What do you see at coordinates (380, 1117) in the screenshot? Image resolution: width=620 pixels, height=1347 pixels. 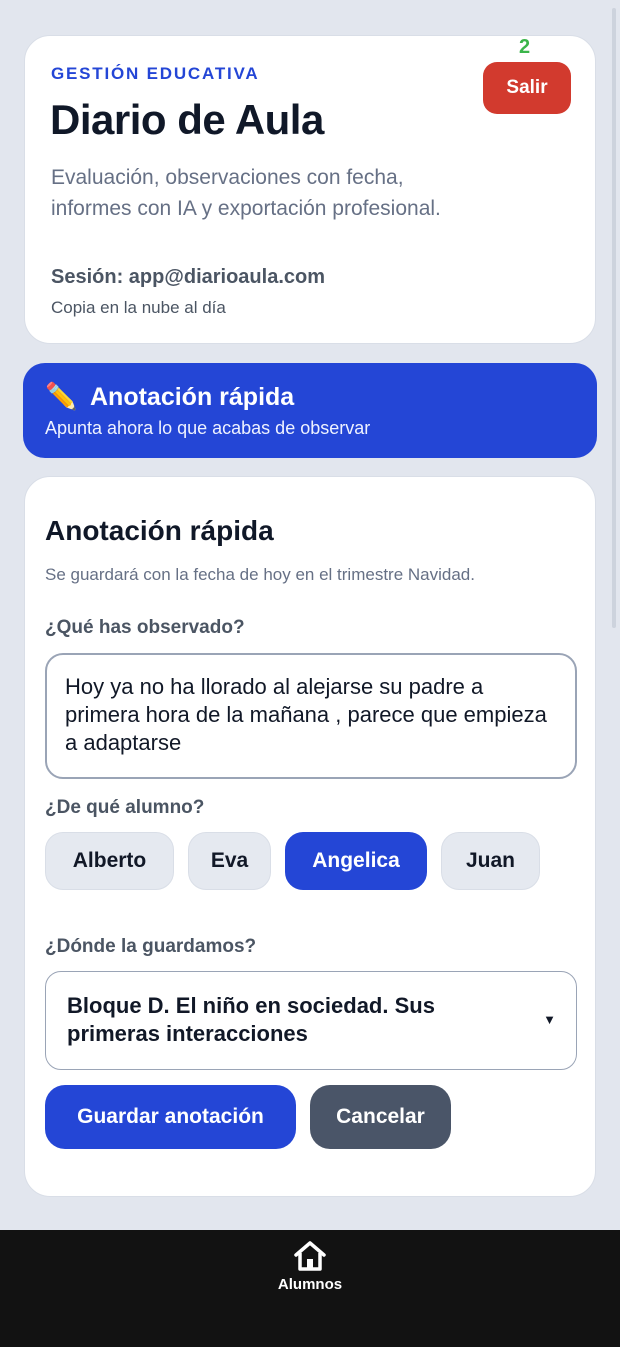 I see `cancel-button: Cancelar` at bounding box center [380, 1117].